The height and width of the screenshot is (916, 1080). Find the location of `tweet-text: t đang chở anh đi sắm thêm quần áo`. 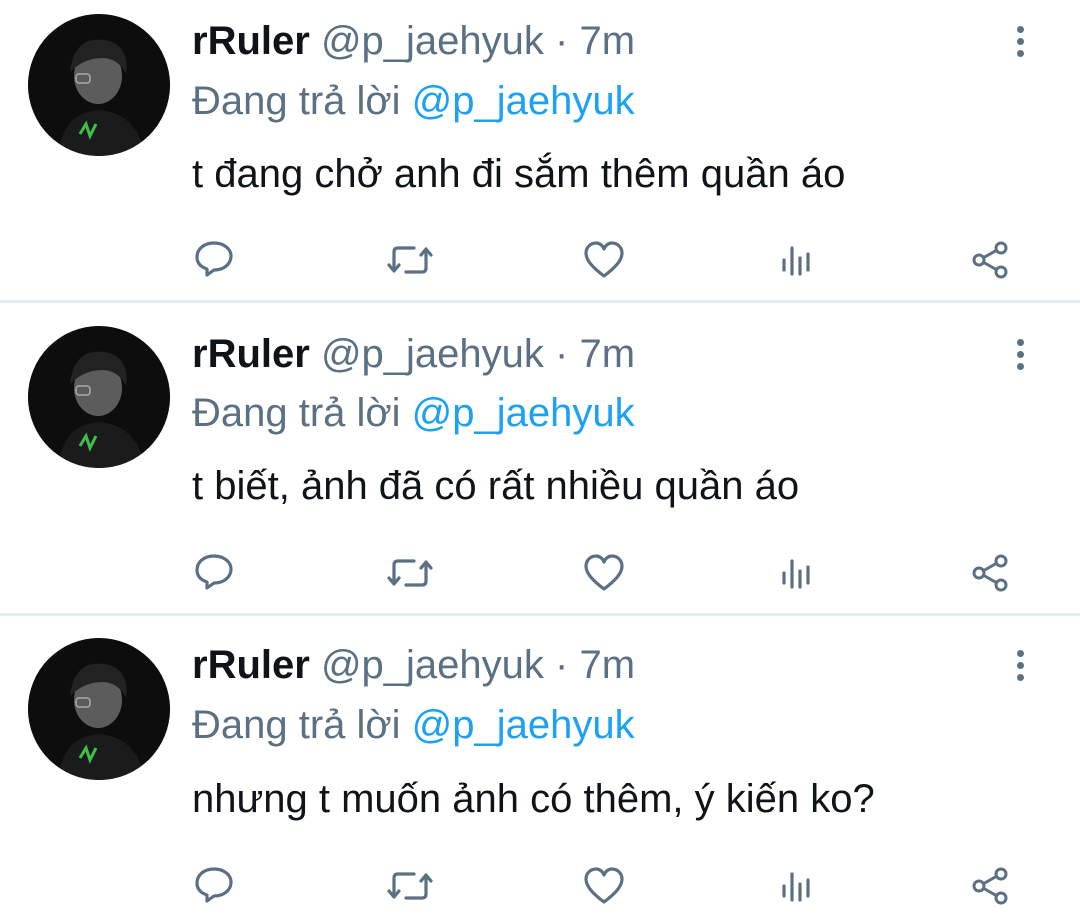

tweet-text: t đang chở anh đi sắm thêm quần áo is located at coordinates (519, 174).